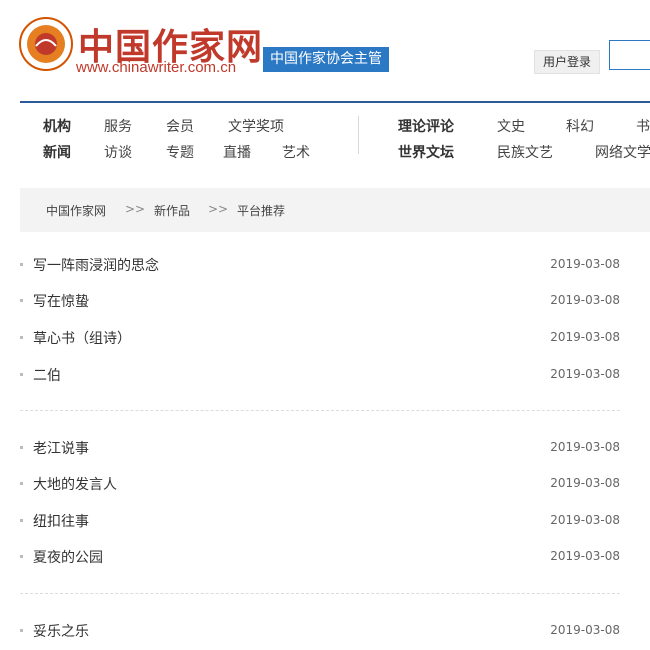 This screenshot has height=650, width=650. I want to click on nav-item-huiyuan: 会员, so click(180, 126).